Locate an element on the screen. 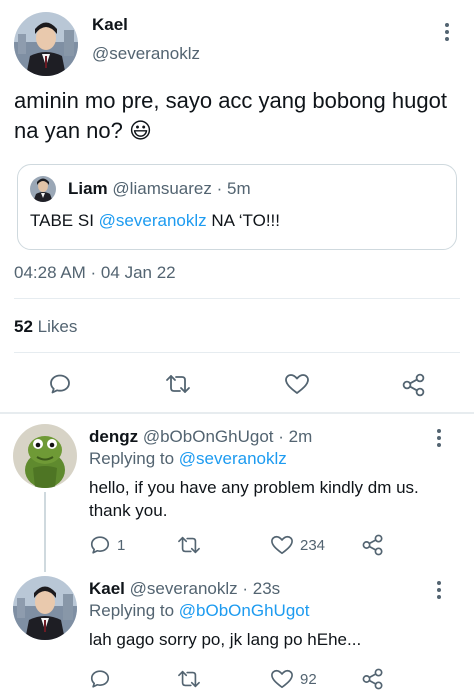 Image resolution: width=474 pixels, height=698 pixels. replying-to-line: Replying to @bObOnGhUgot is located at coordinates (199, 611).